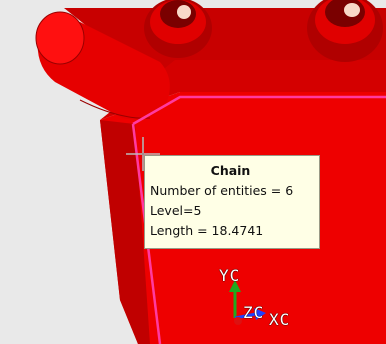 This screenshot has width=386, height=344. I want to click on y-axis-label: YC, so click(230, 275).